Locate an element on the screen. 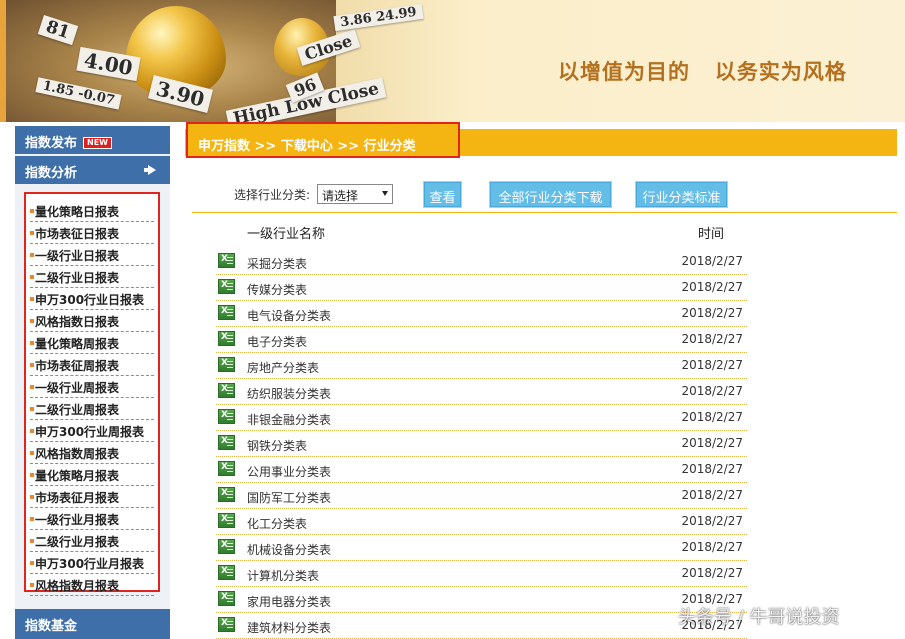  industry-file-link: 纺织服装分类表 is located at coordinates (289, 393).